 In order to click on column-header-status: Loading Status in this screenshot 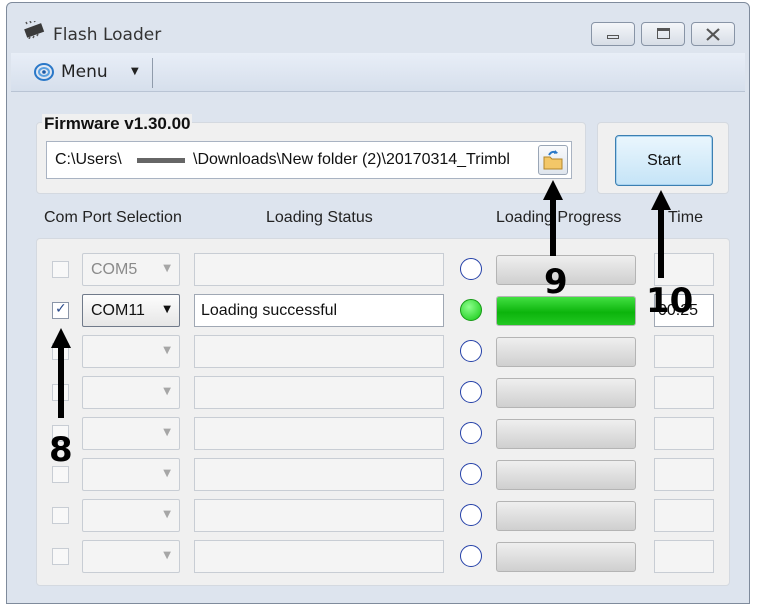, I will do `click(319, 217)`.